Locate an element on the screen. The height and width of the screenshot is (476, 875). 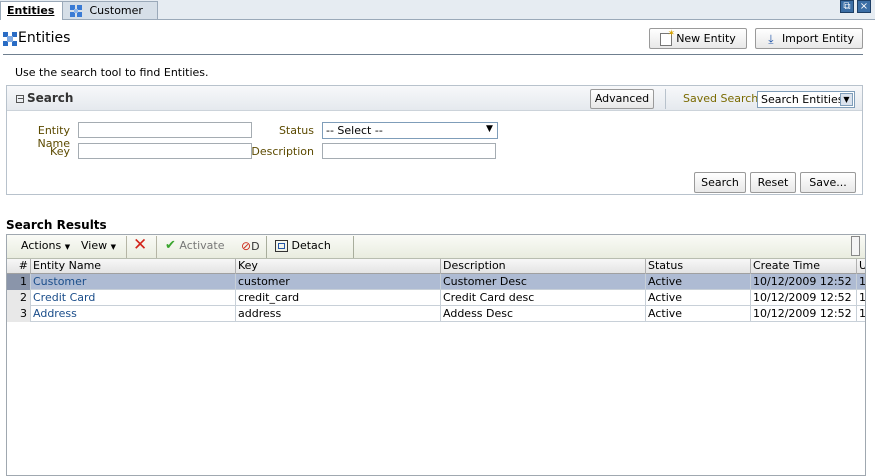
actions-label: Actions is located at coordinates (41, 245).